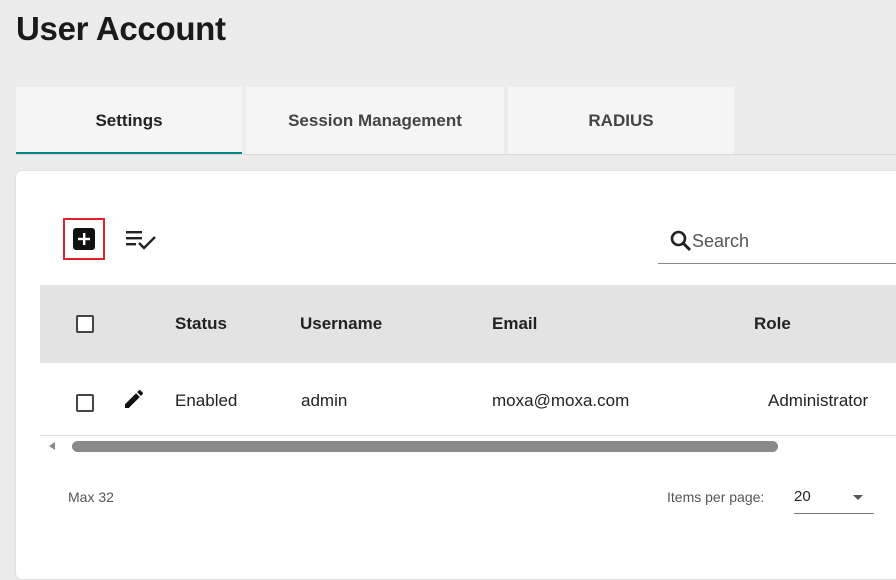 This screenshot has height=580, width=896. What do you see at coordinates (341, 324) in the screenshot?
I see `column-header-username: Username` at bounding box center [341, 324].